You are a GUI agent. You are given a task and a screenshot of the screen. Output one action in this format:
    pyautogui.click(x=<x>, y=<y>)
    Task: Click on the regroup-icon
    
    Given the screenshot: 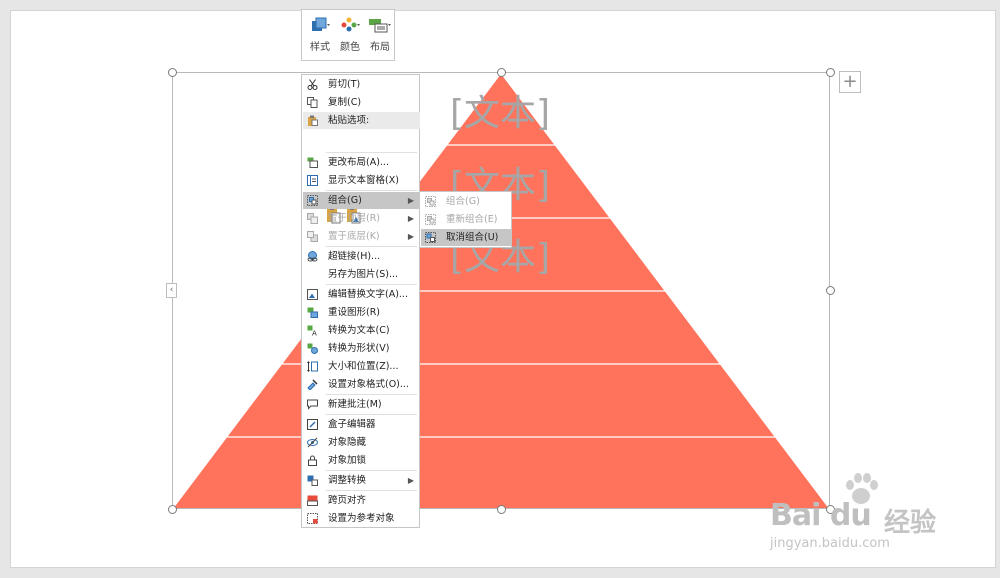 What is the action you would take?
    pyautogui.click(x=430, y=219)
    